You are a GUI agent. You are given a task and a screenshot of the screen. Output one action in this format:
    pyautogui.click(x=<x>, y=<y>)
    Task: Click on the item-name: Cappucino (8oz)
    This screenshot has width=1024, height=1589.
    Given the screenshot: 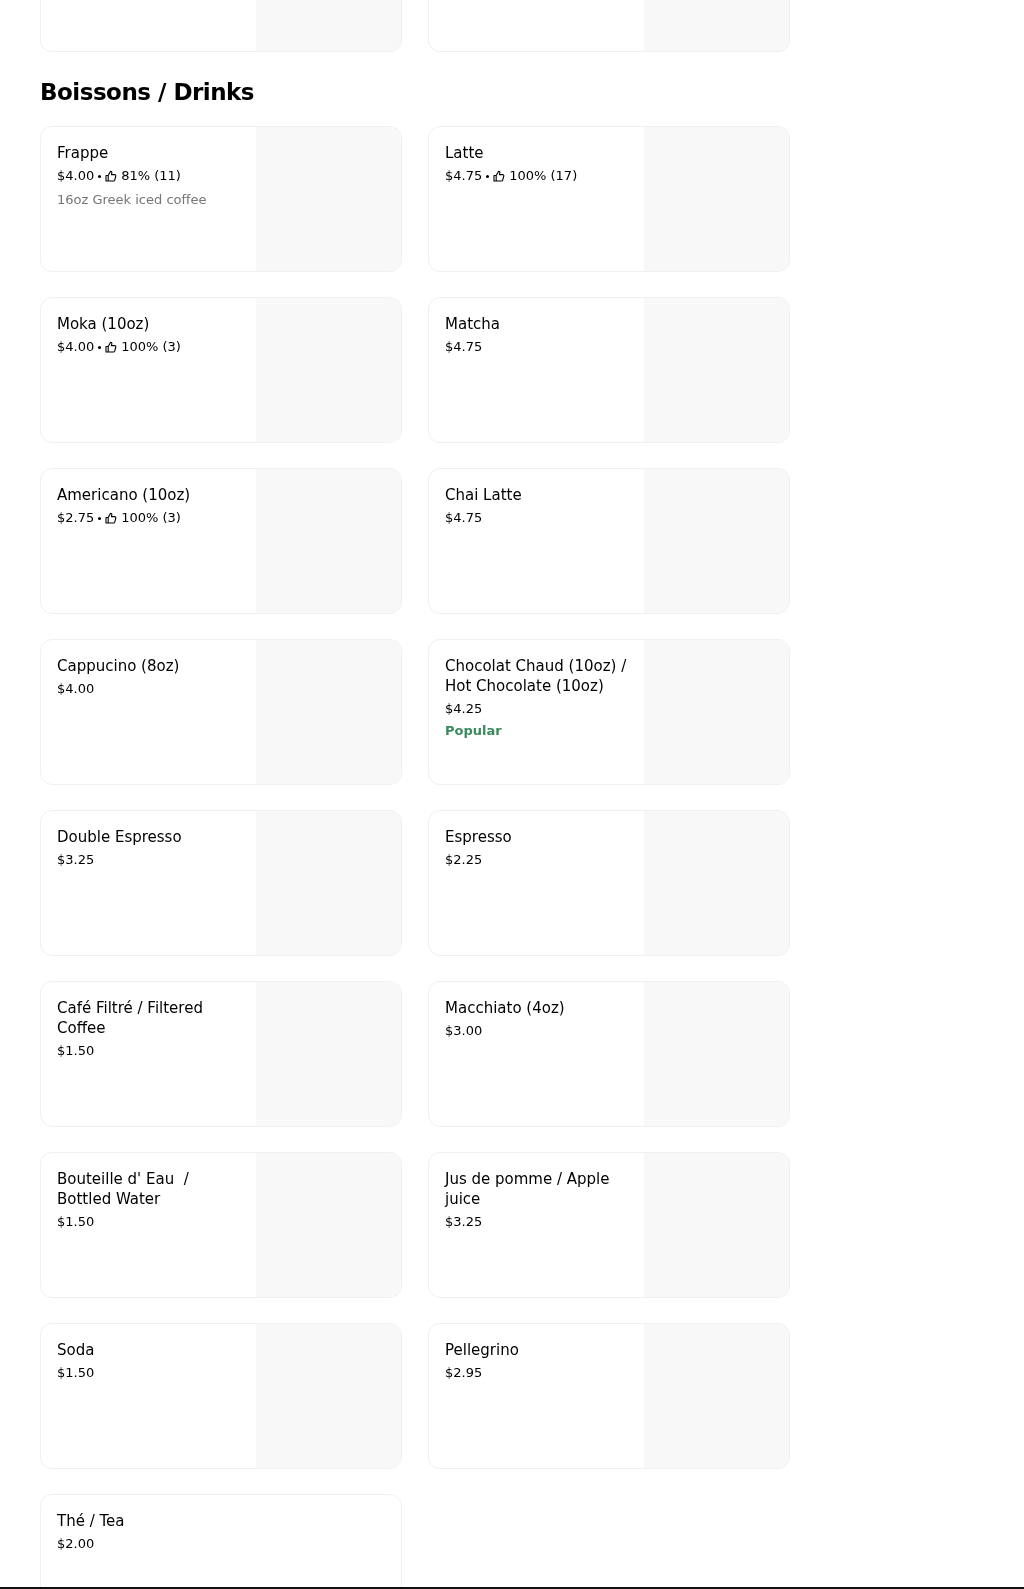 What is the action you would take?
    pyautogui.click(x=119, y=666)
    